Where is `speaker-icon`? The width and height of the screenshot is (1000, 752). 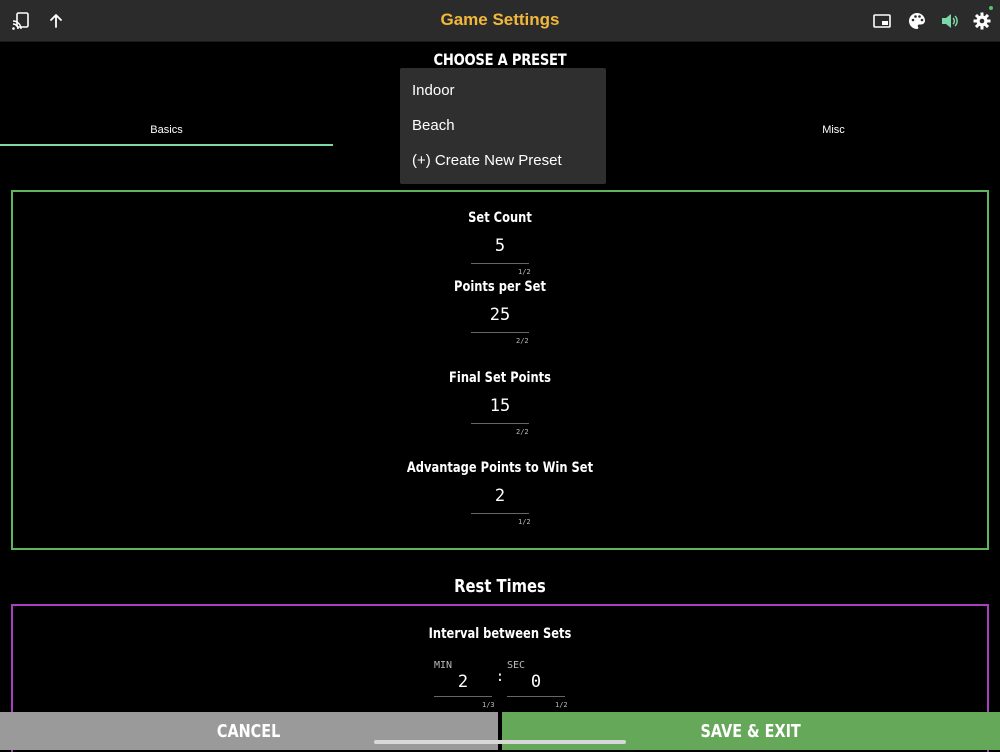 speaker-icon is located at coordinates (950, 21).